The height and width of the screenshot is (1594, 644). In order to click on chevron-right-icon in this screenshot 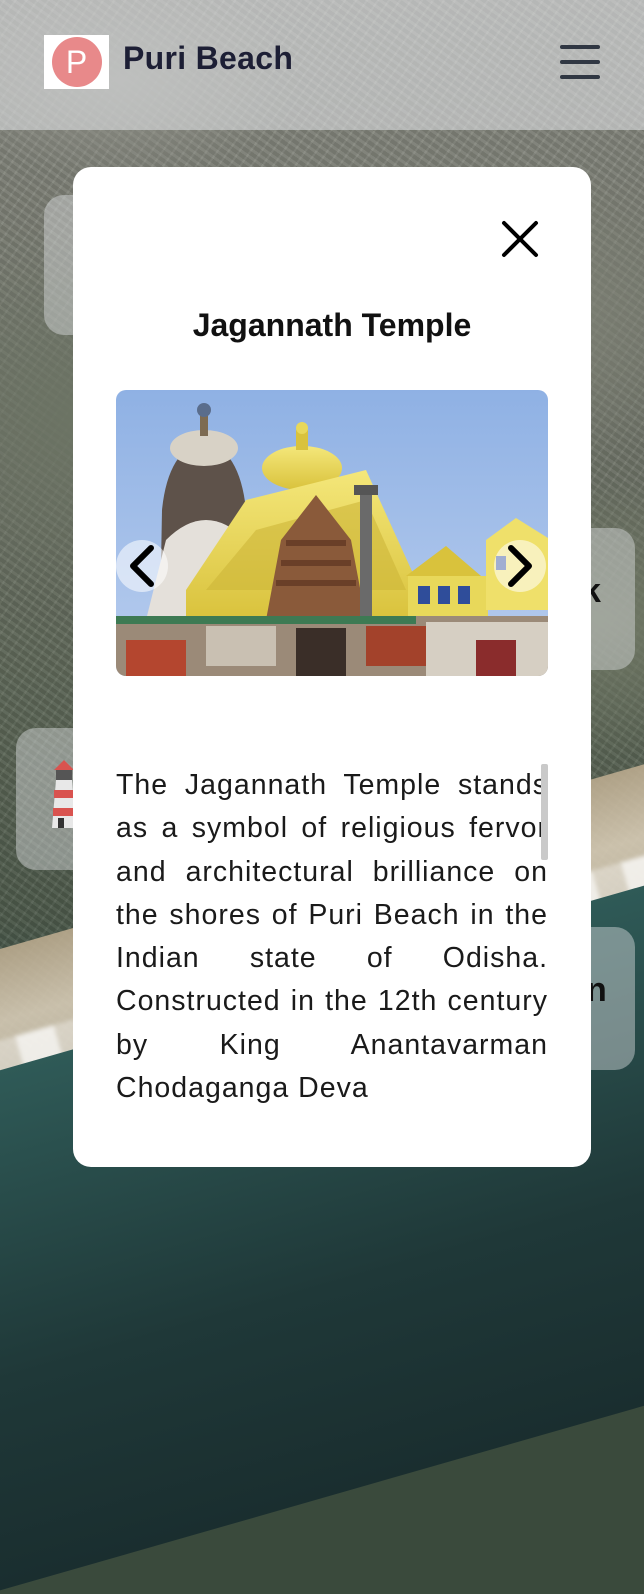, I will do `click(520, 566)`.